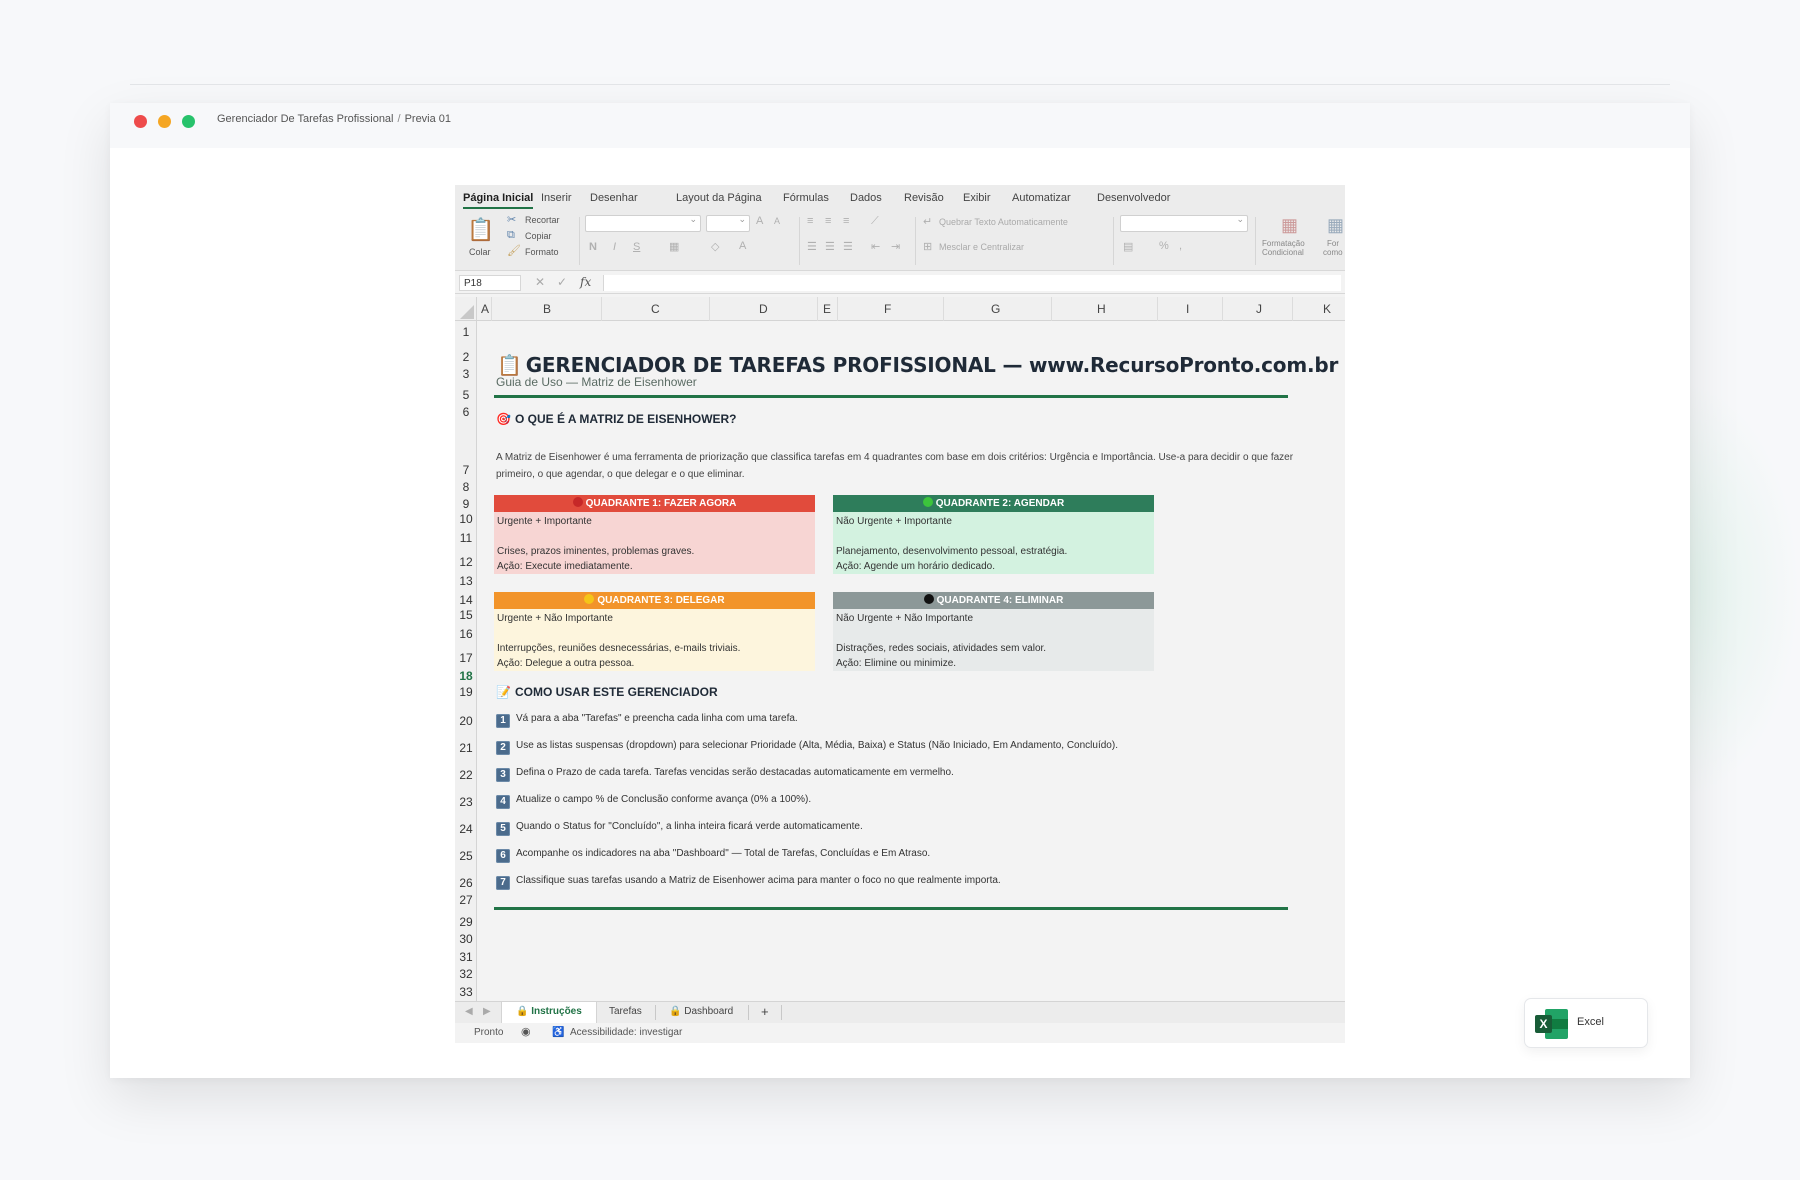  What do you see at coordinates (466, 992) in the screenshot?
I see `row-header: 33` at bounding box center [466, 992].